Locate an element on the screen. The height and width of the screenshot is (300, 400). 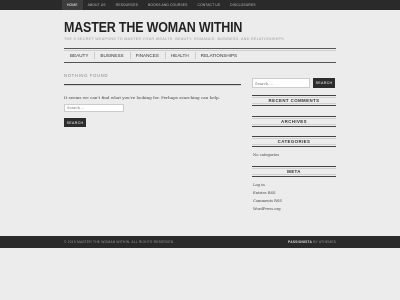
main-menu-item-relationships: Relationships is located at coordinates (218, 55).